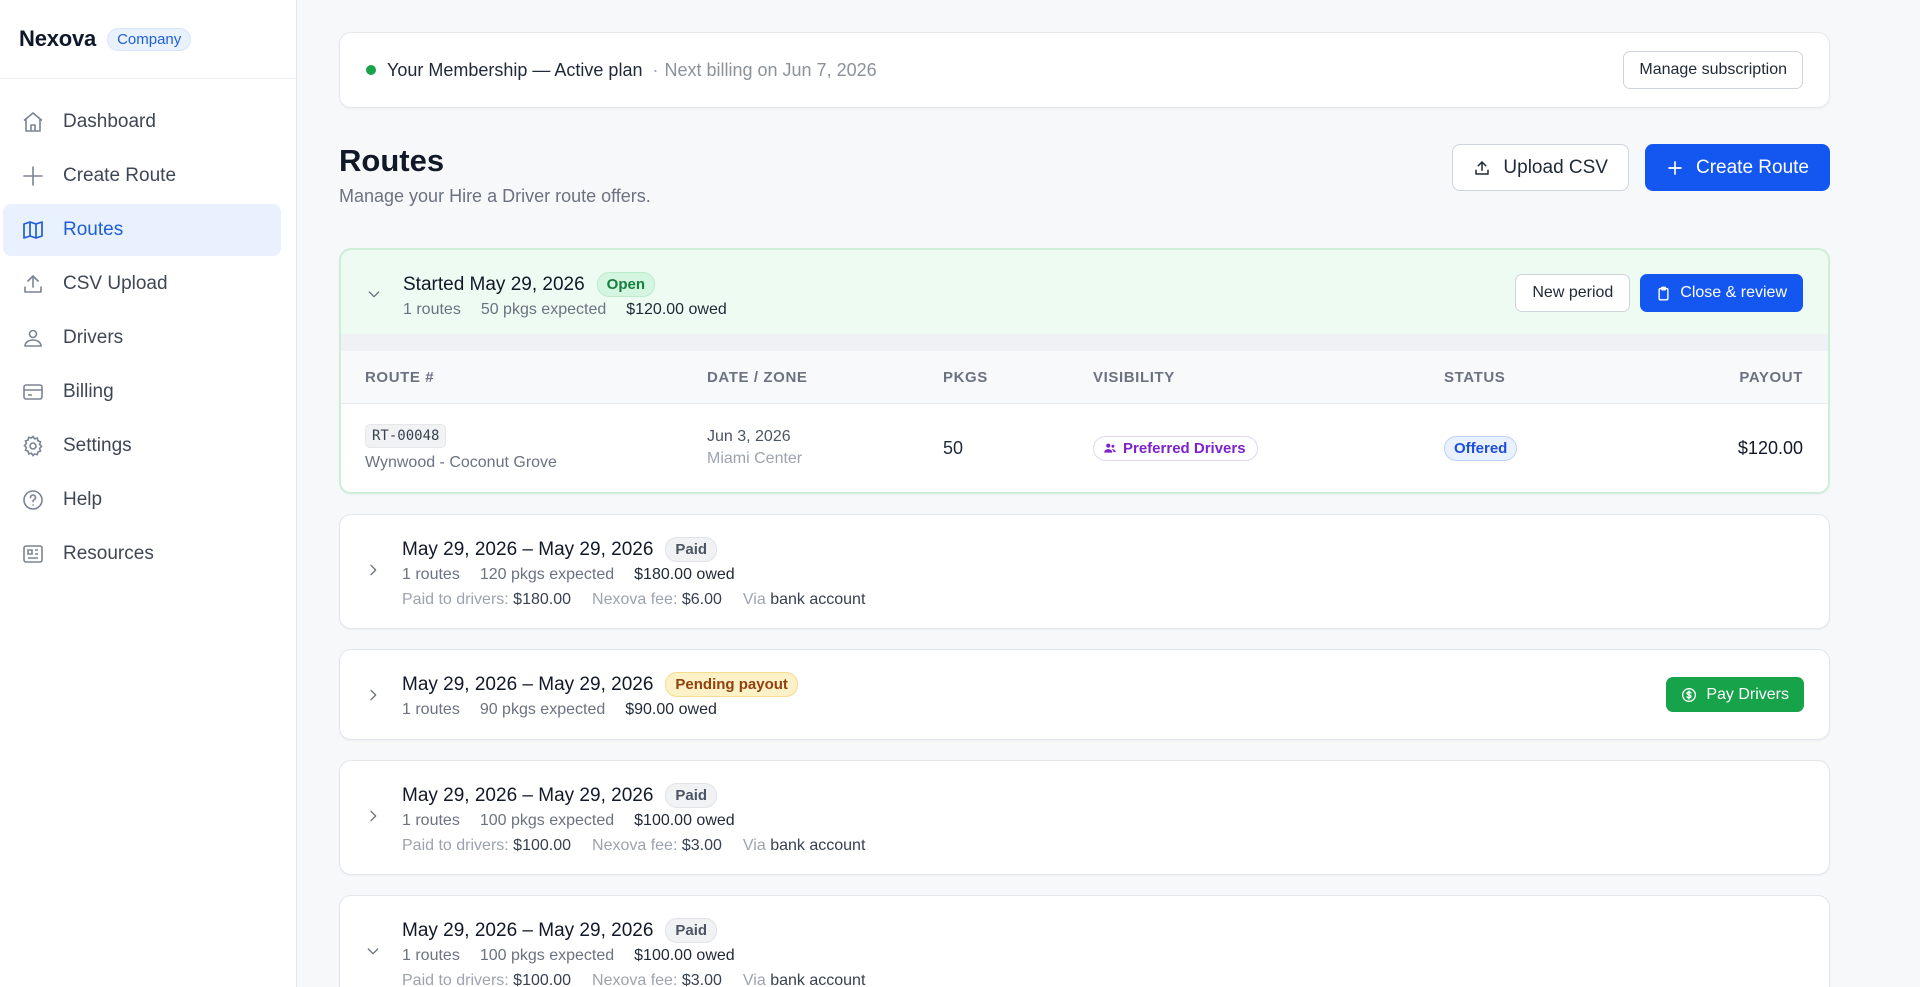 This screenshot has height=987, width=1920. Describe the element at coordinates (749, 436) in the screenshot. I see `route-date: Jun 3, 2026` at that location.